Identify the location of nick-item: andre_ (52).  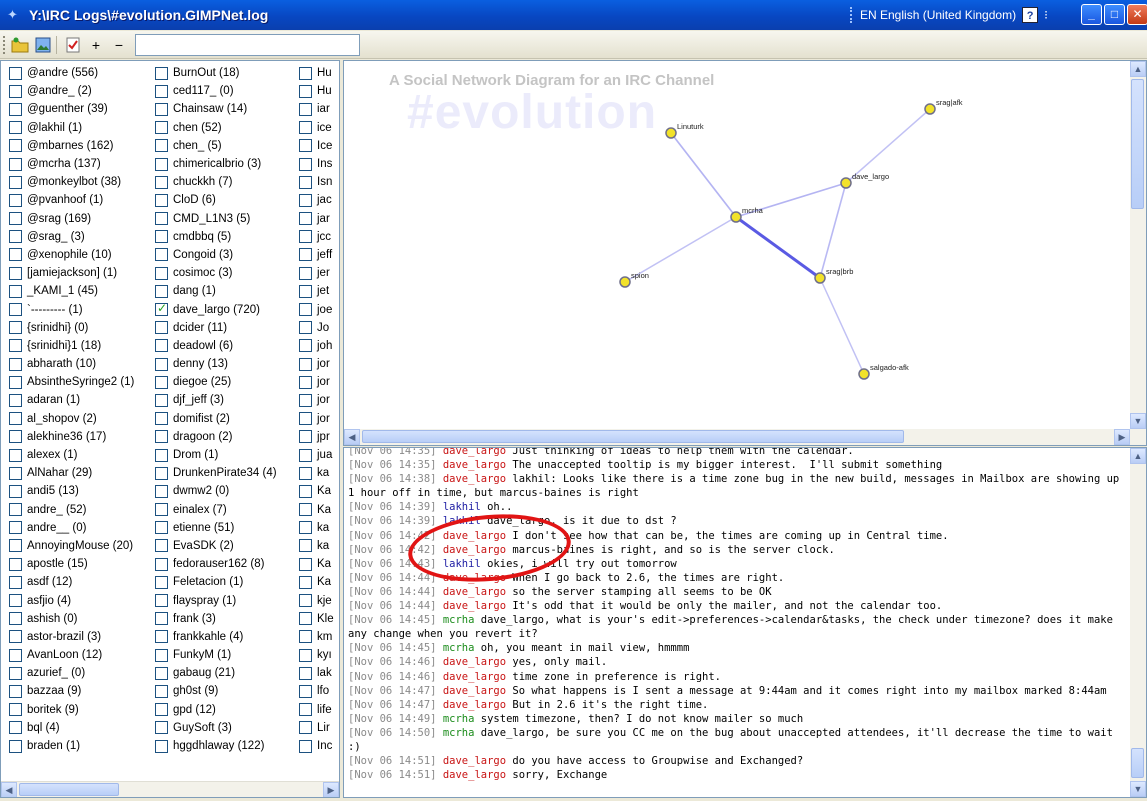
(71, 510).